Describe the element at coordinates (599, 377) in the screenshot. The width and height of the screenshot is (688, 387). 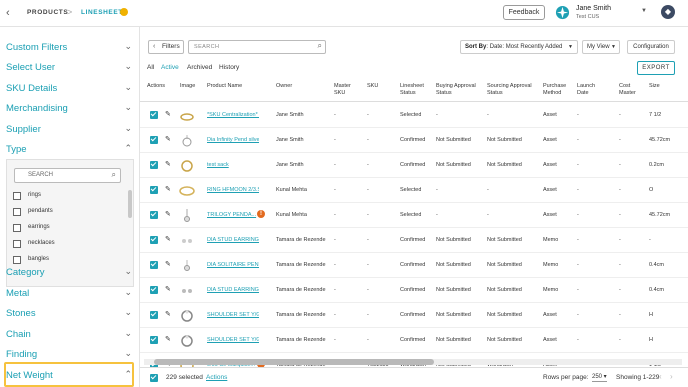
I see `rows-per-page-select: 250 ▾` at that location.